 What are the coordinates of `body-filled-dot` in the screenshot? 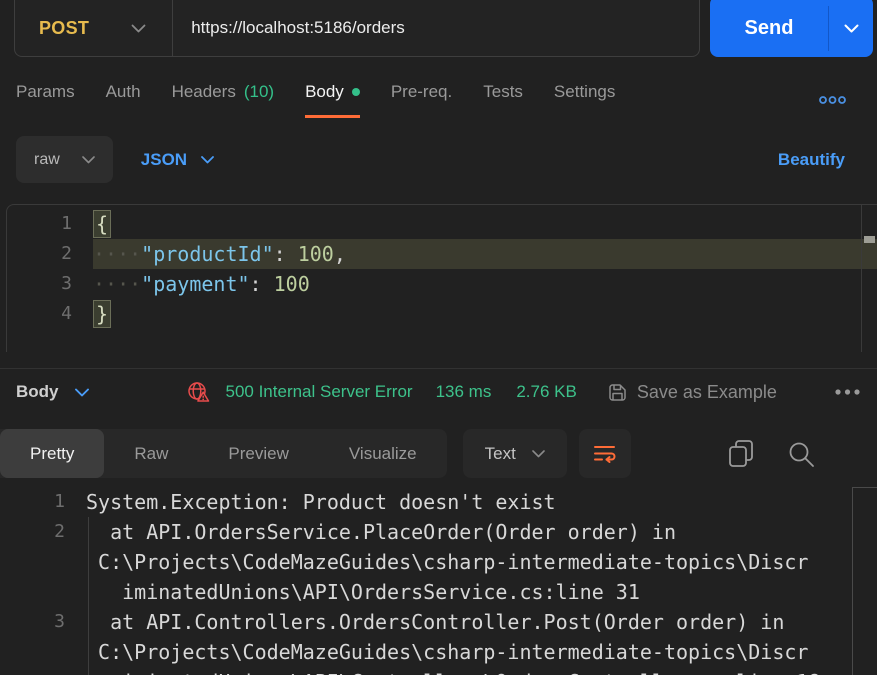 It's located at (355, 92).